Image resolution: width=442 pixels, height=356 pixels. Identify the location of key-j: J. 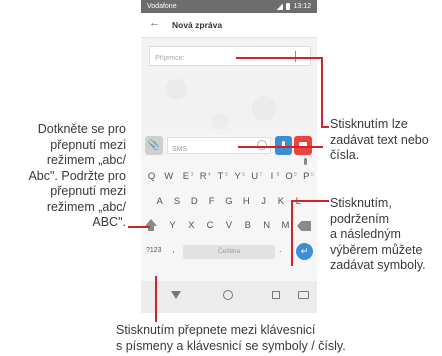
(263, 202).